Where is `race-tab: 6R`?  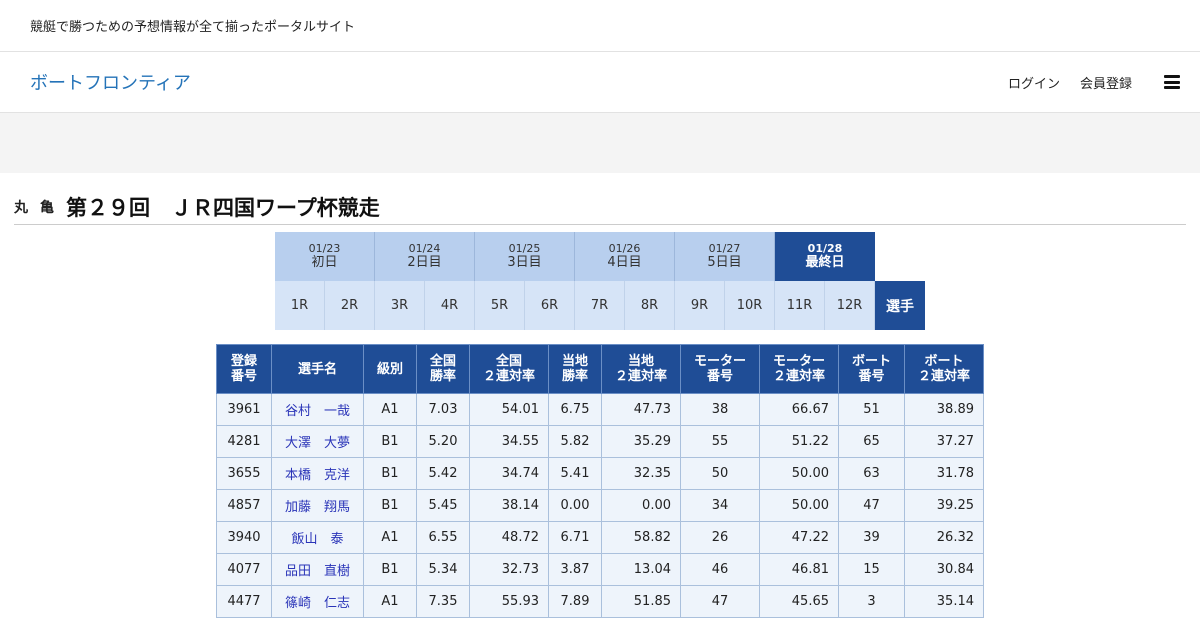
race-tab: 6R is located at coordinates (550, 305).